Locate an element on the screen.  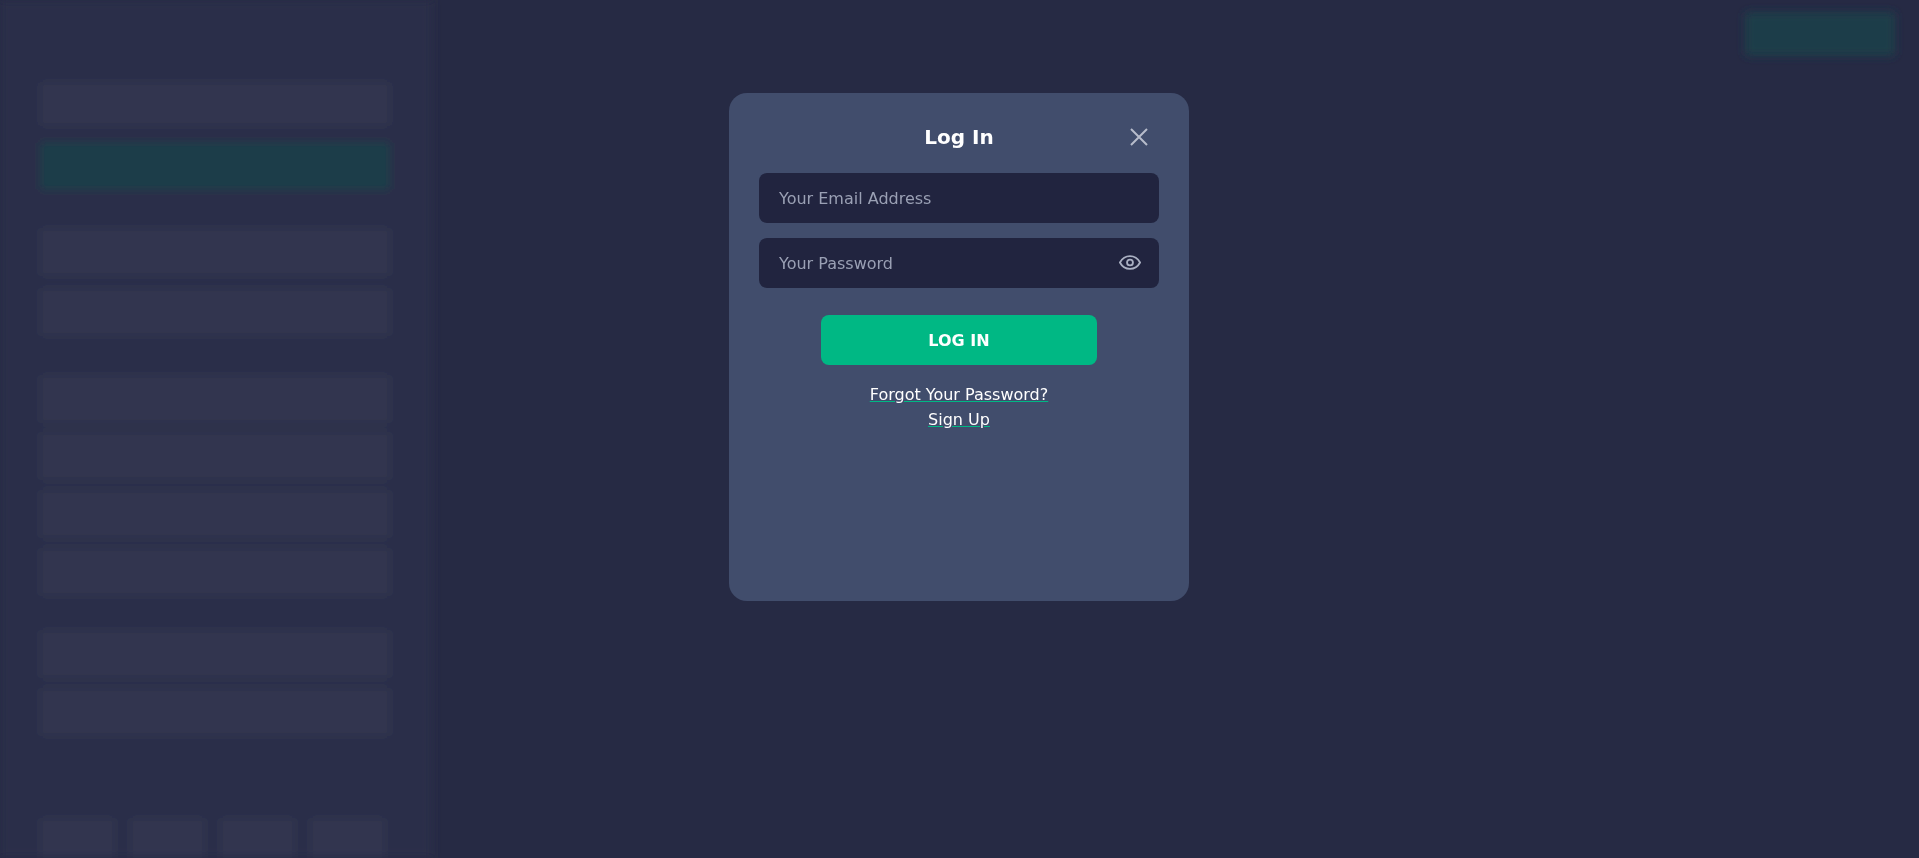
email-field: Your Email Address is located at coordinates (959, 198).